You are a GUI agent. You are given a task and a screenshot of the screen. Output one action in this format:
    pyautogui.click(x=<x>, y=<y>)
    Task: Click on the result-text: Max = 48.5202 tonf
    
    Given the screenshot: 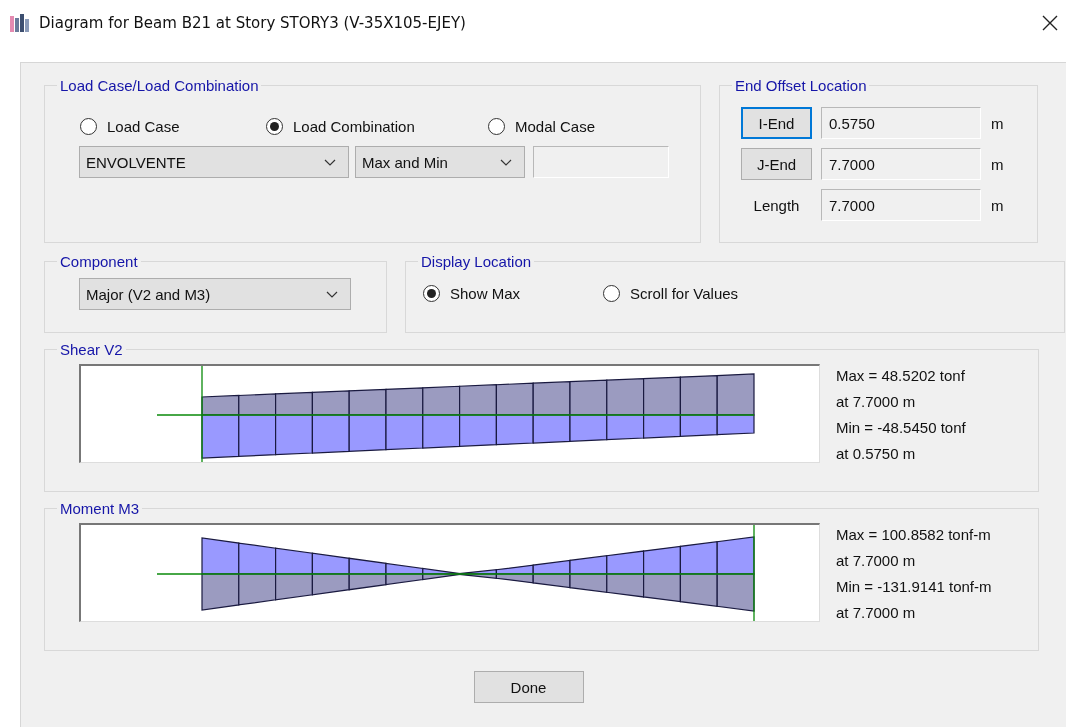 What is the action you would take?
    pyautogui.click(x=901, y=376)
    